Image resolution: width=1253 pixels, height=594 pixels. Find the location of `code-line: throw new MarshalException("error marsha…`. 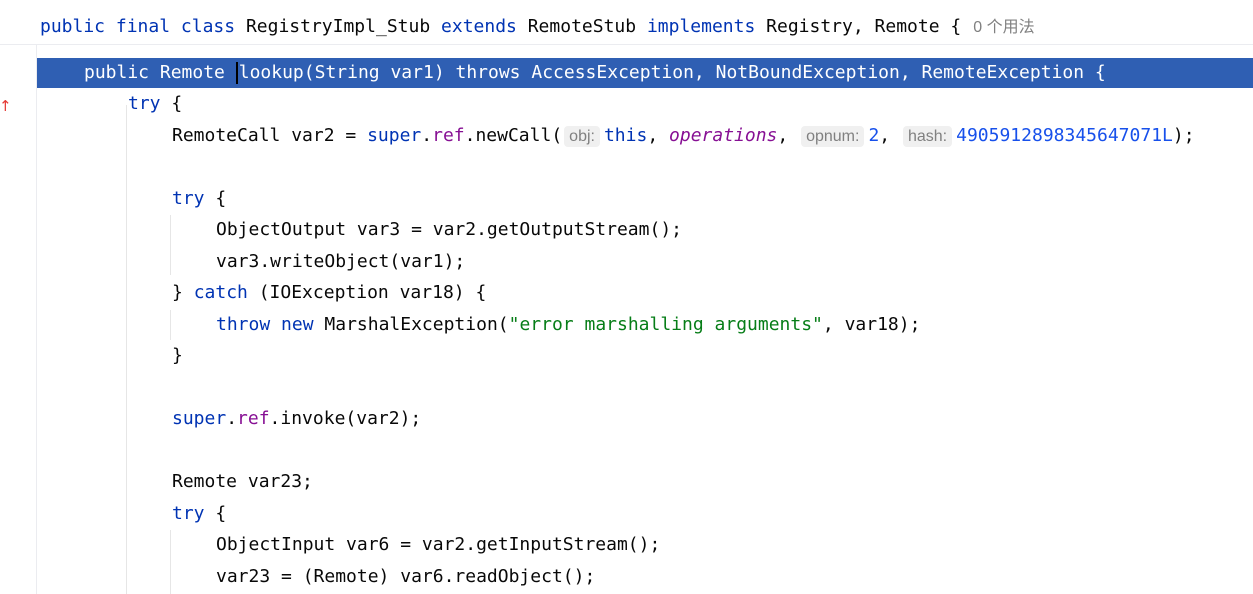

code-line: throw new MarshalException("error marsha… is located at coordinates (645, 325).